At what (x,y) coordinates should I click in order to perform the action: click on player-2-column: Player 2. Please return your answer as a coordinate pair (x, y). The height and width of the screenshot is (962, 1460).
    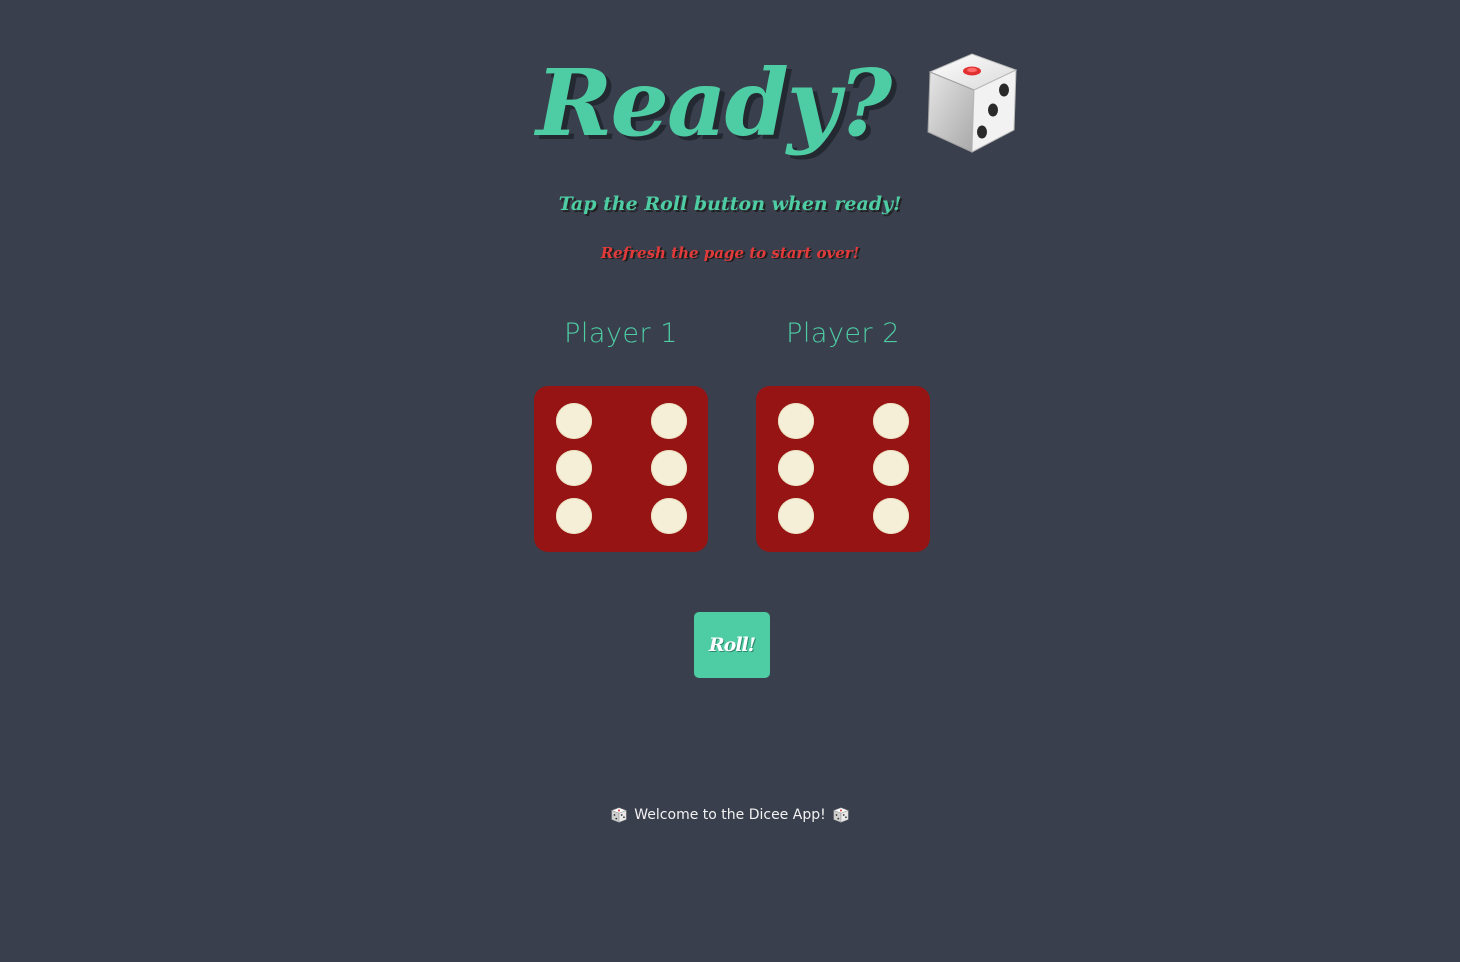
    Looking at the image, I should click on (843, 333).